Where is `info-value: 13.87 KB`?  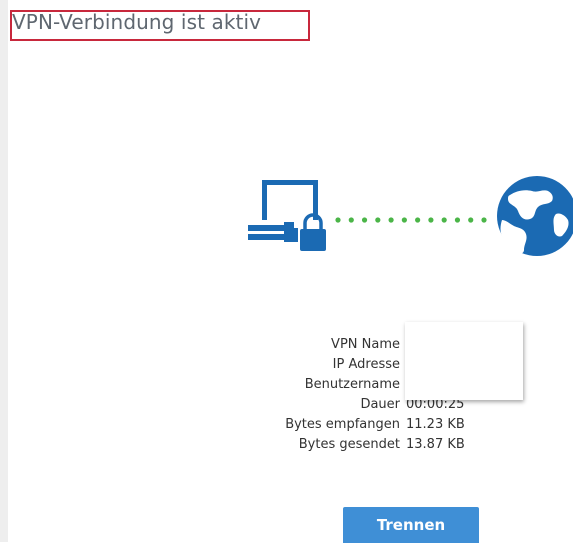
info-value: 13.87 KB is located at coordinates (435, 444).